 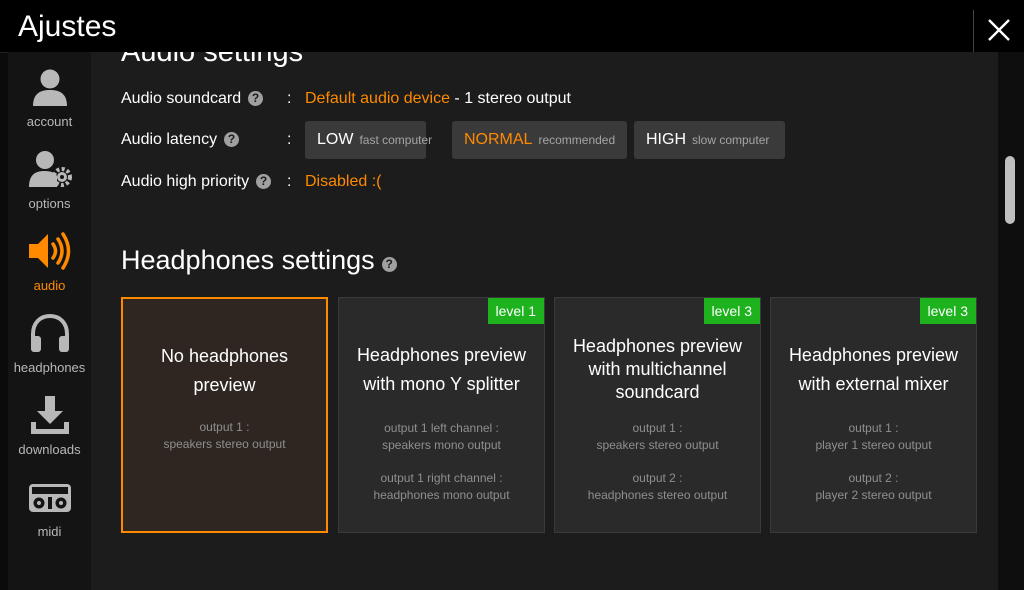 I want to click on sidebar-item-label: downloads, so click(x=49, y=449).